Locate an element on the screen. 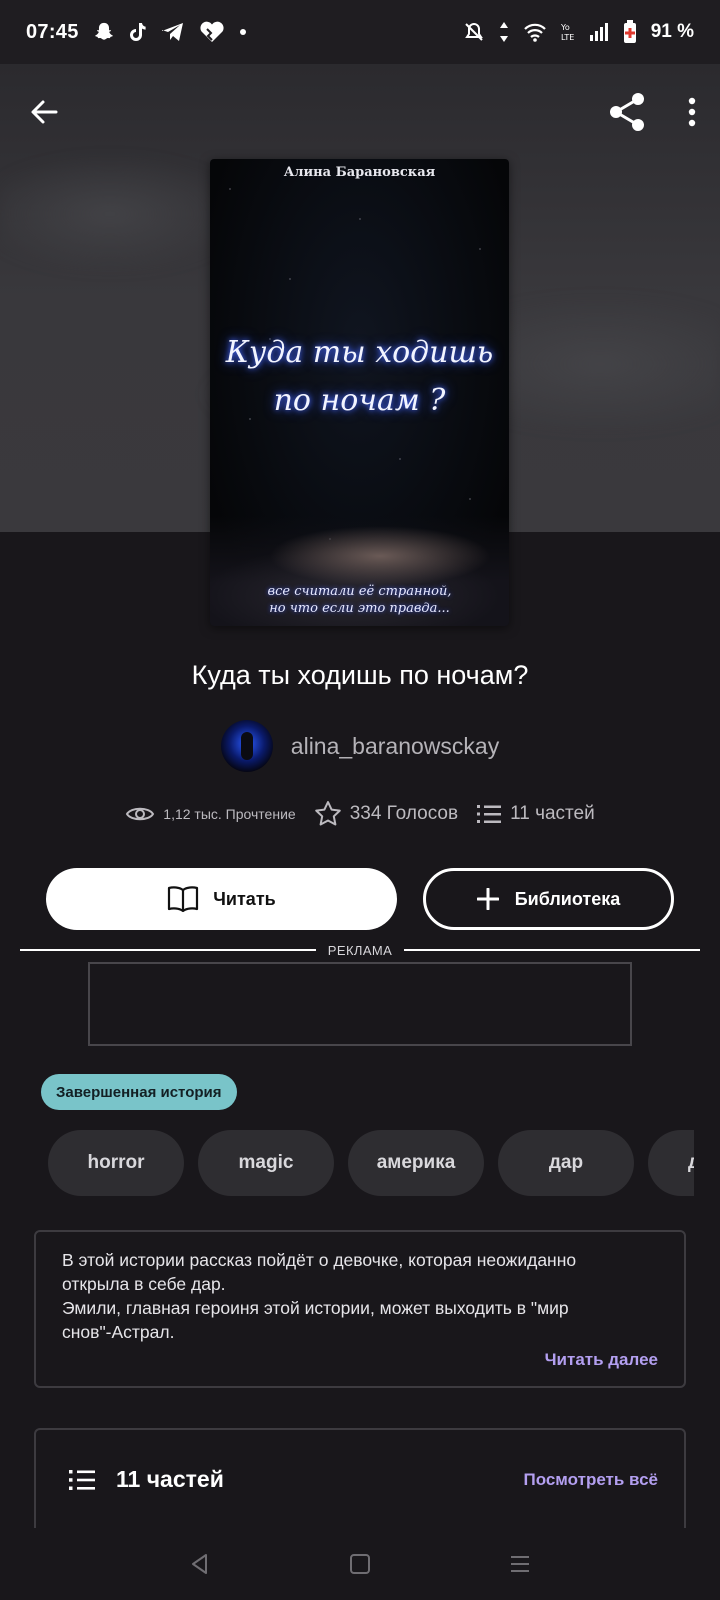 This screenshot has width=720, height=1600. system-nav-bar is located at coordinates (360, 1564).